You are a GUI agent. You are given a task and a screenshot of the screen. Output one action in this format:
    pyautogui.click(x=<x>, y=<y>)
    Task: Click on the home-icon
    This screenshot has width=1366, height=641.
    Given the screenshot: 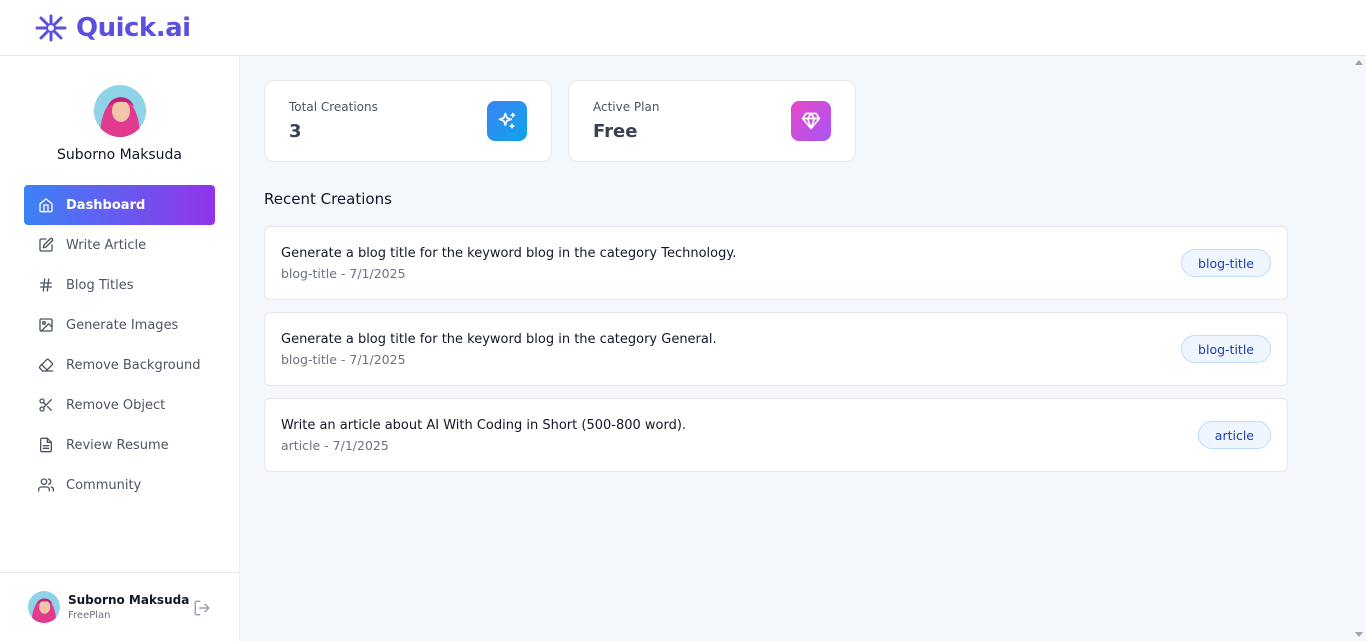 What is the action you would take?
    pyautogui.click(x=46, y=205)
    